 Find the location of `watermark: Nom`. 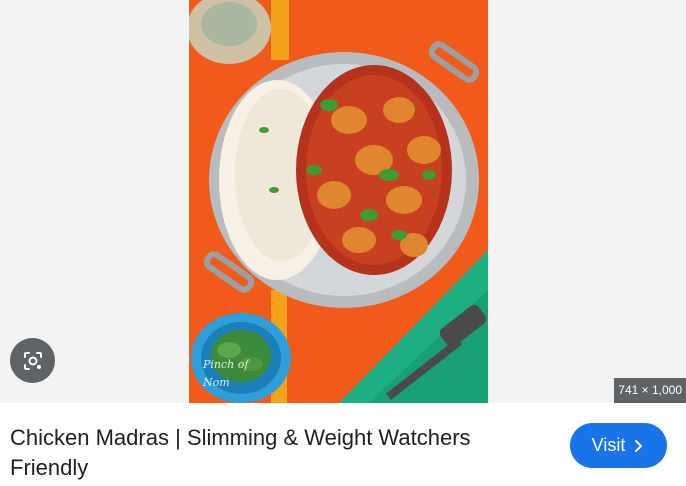

watermark: Nom is located at coordinates (216, 382).